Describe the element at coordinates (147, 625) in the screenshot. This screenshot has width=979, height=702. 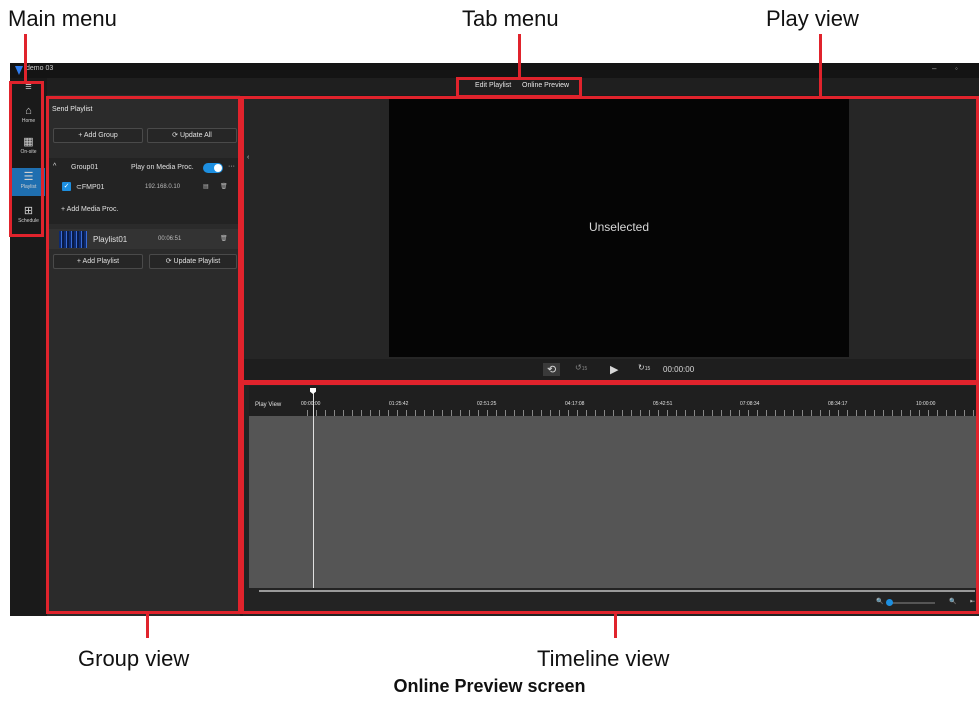
I see `leader-group-view` at that location.